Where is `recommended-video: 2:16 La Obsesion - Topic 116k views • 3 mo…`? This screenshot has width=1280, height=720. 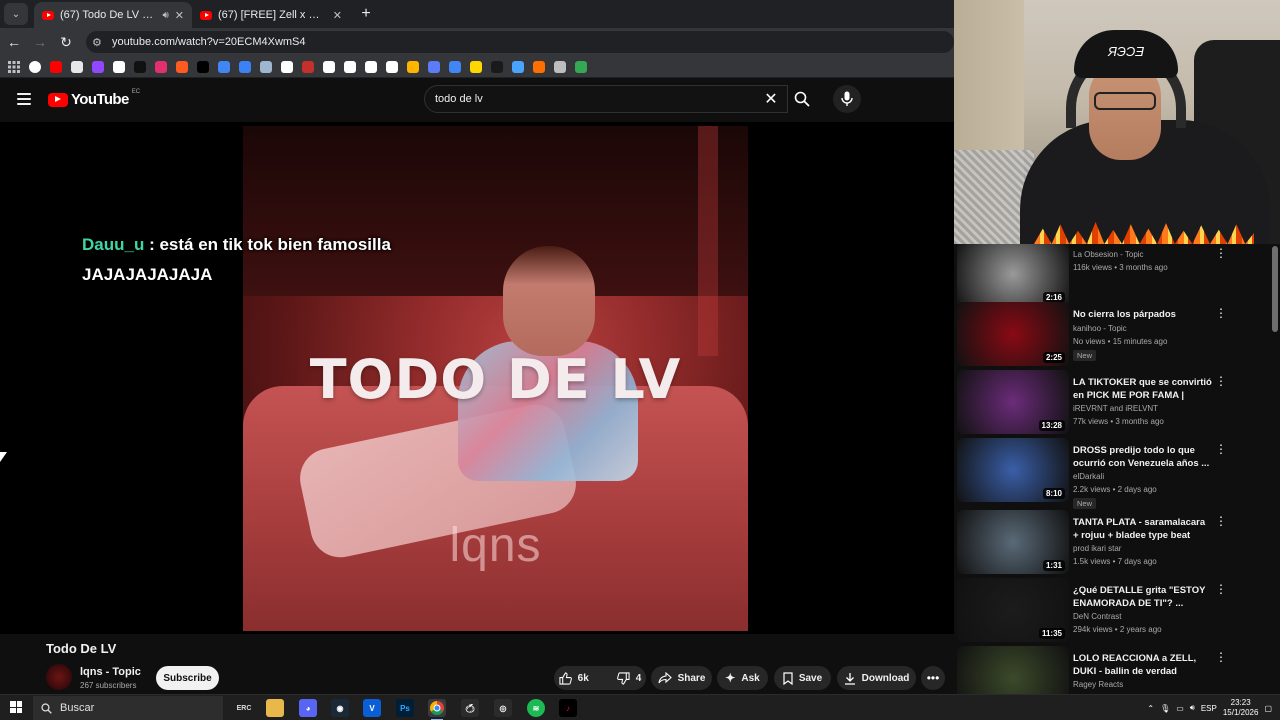 recommended-video: 2:16 La Obsesion - Topic 116k views • 3 mo… is located at coordinates (1117, 275).